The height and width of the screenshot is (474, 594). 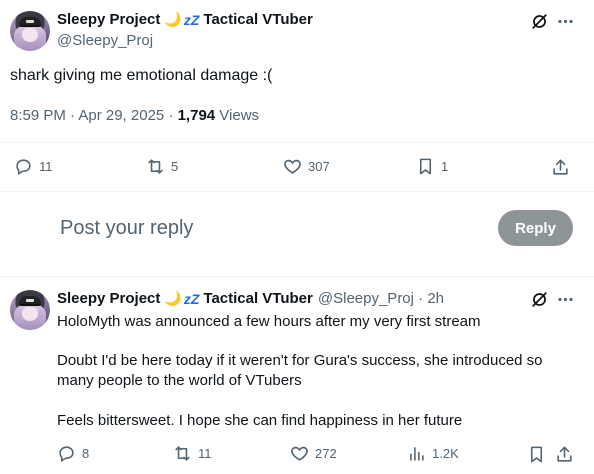 I want to click on views-count: 1,794, so click(x=196, y=115).